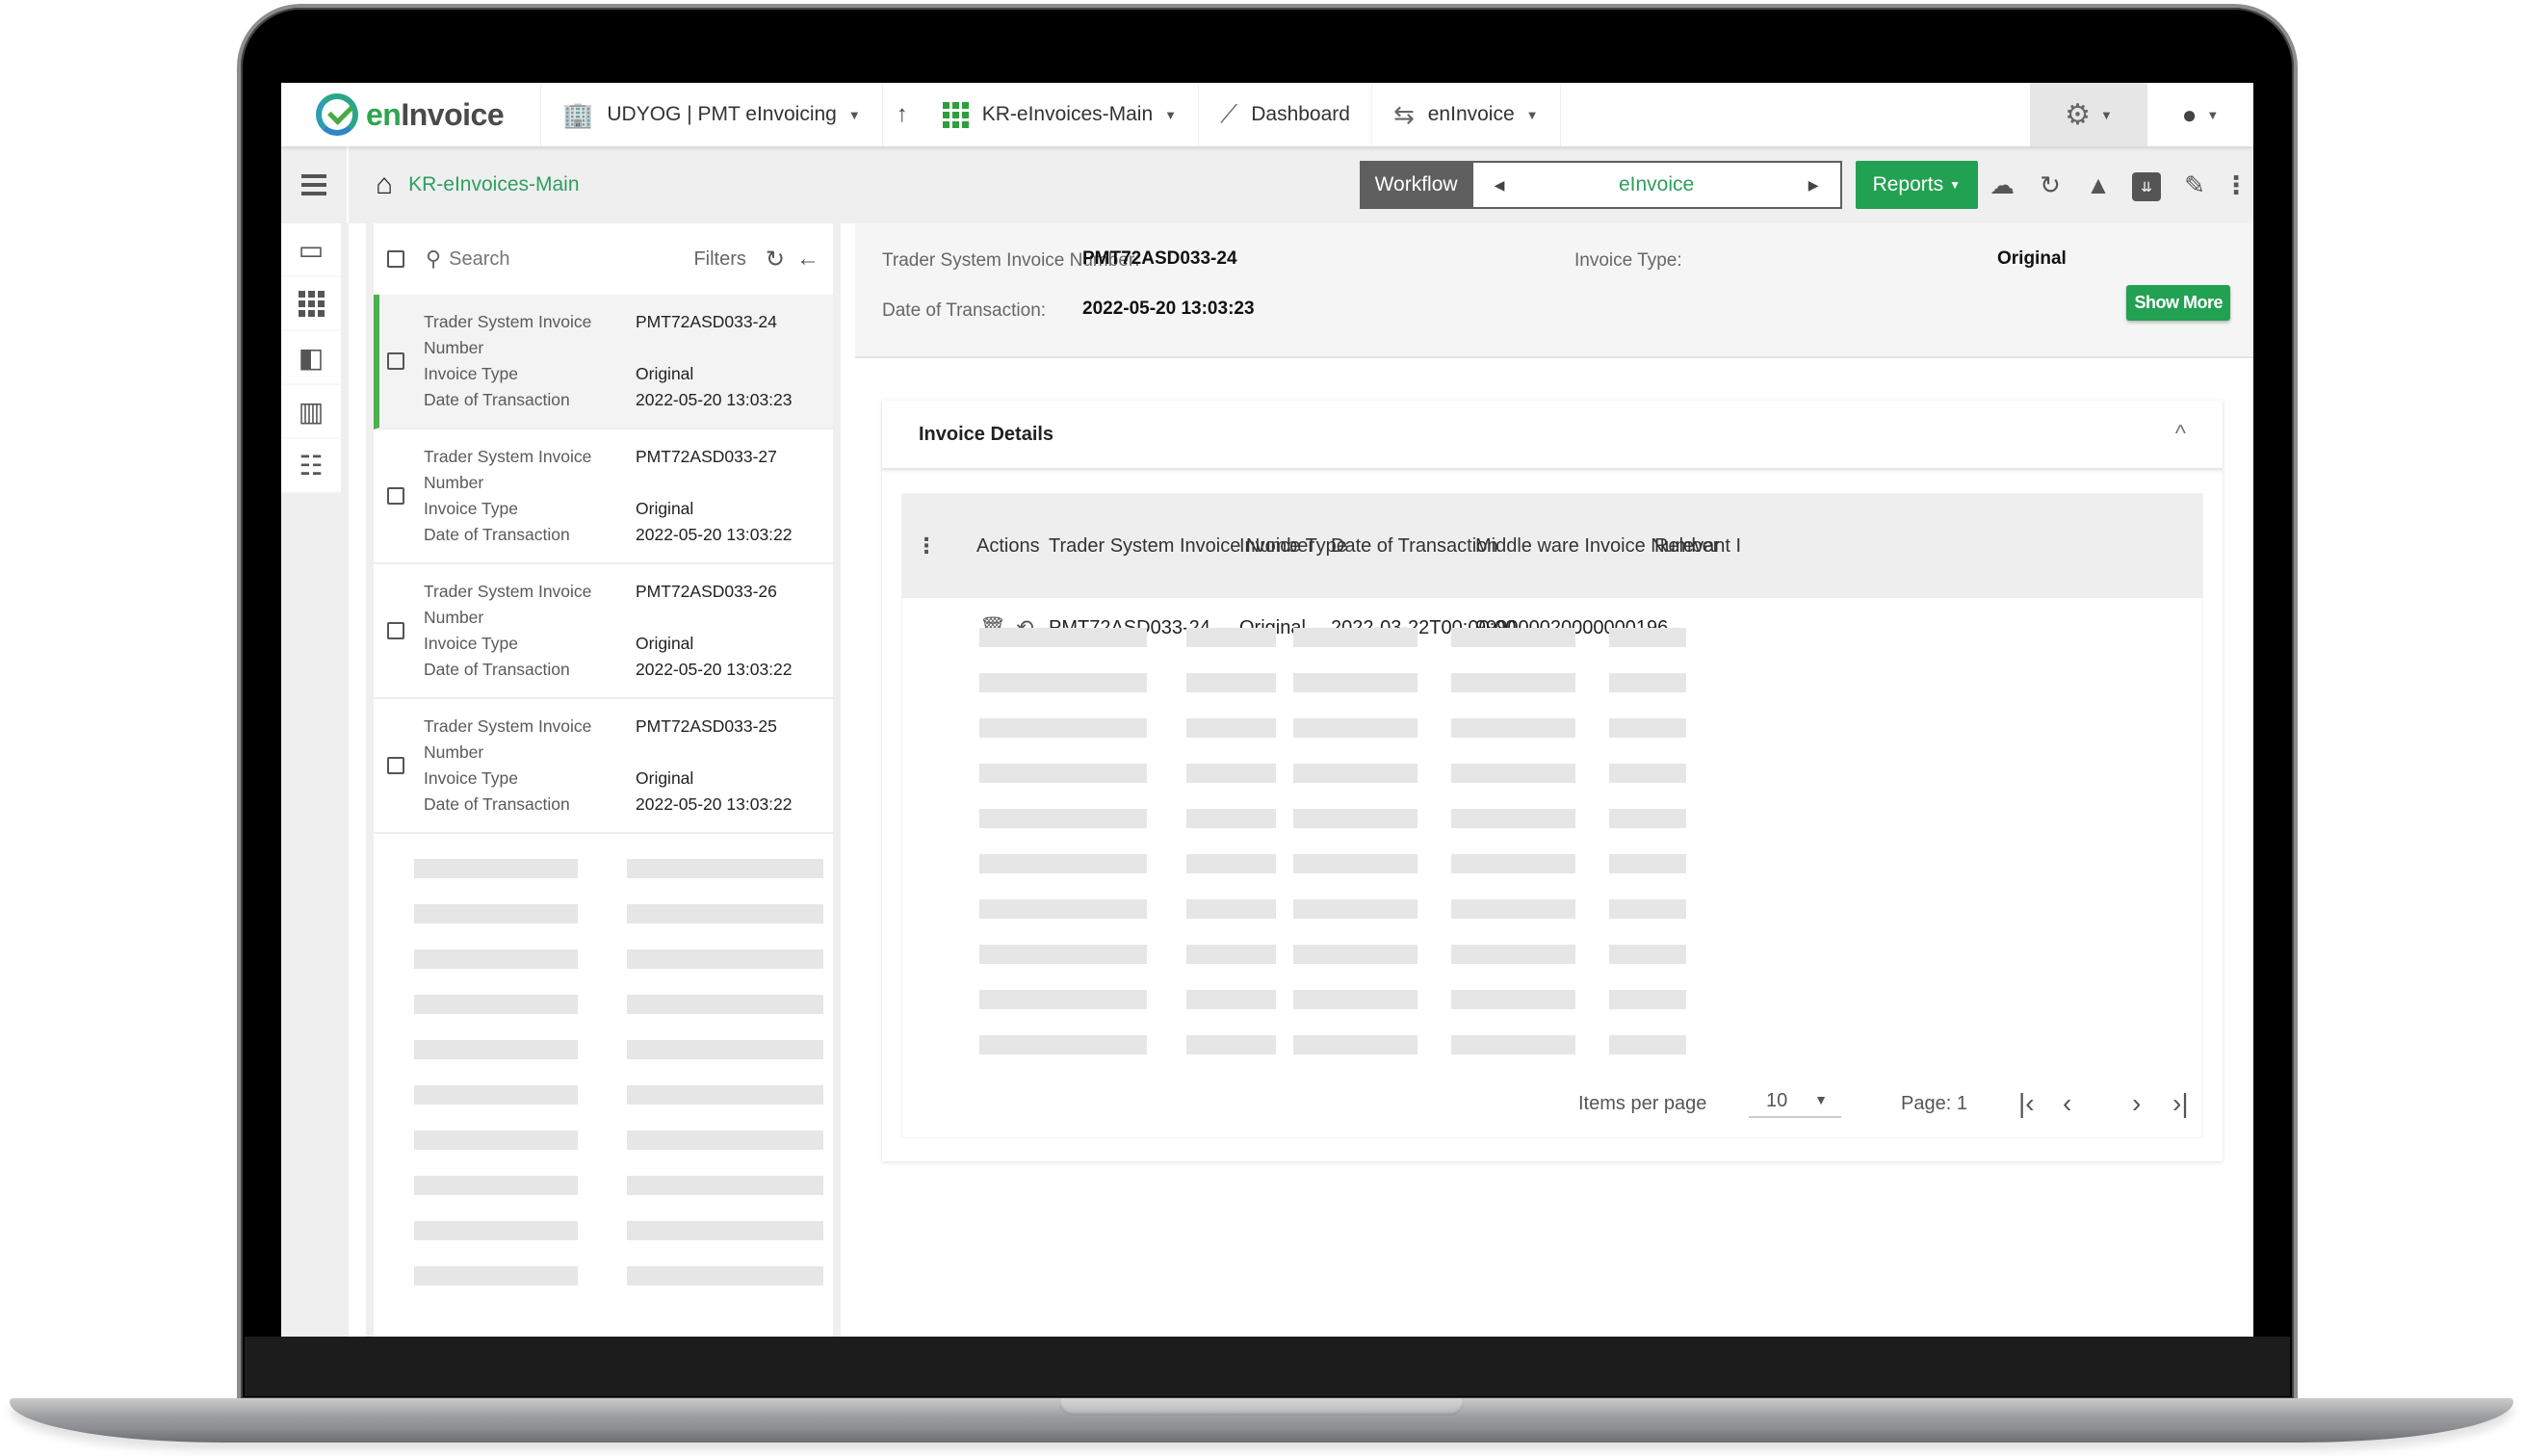 The width and height of the screenshot is (2523, 1456). Describe the element at coordinates (2088, 114) in the screenshot. I see `settings-menu-button: ⚙ ▼` at that location.